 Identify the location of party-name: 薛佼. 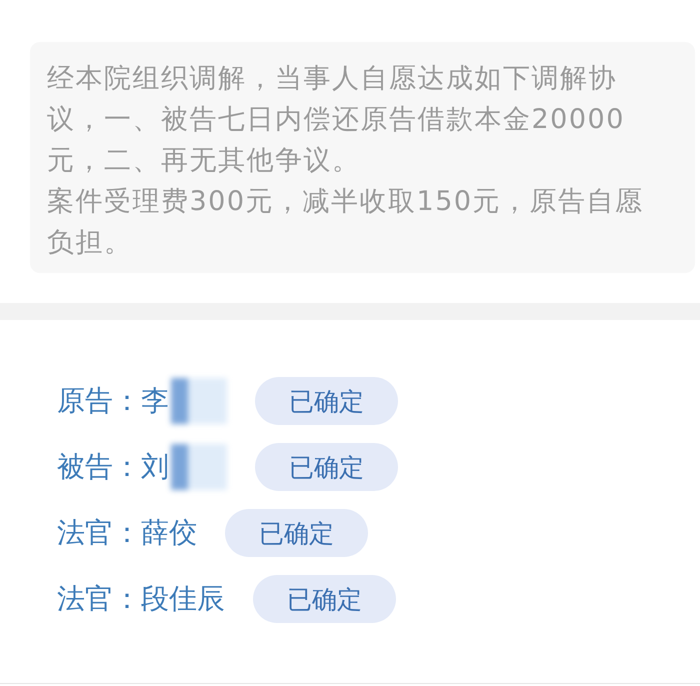
(169, 533).